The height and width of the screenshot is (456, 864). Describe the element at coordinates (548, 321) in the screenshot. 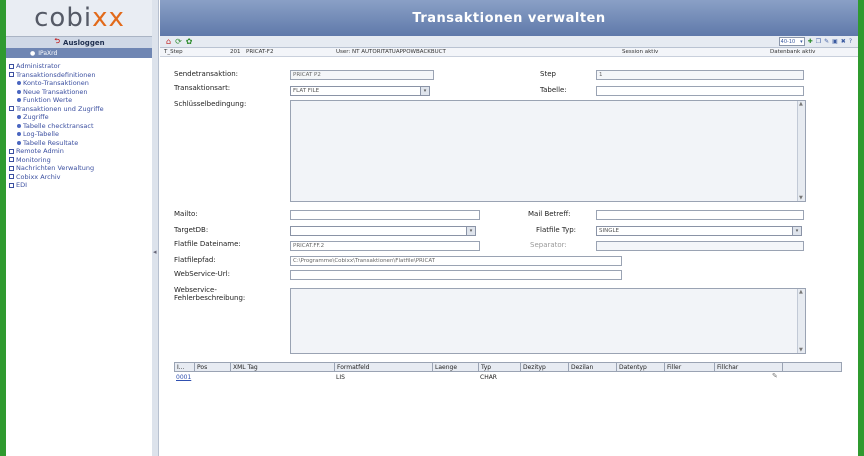

I see `webservice-desc-textarea` at that location.